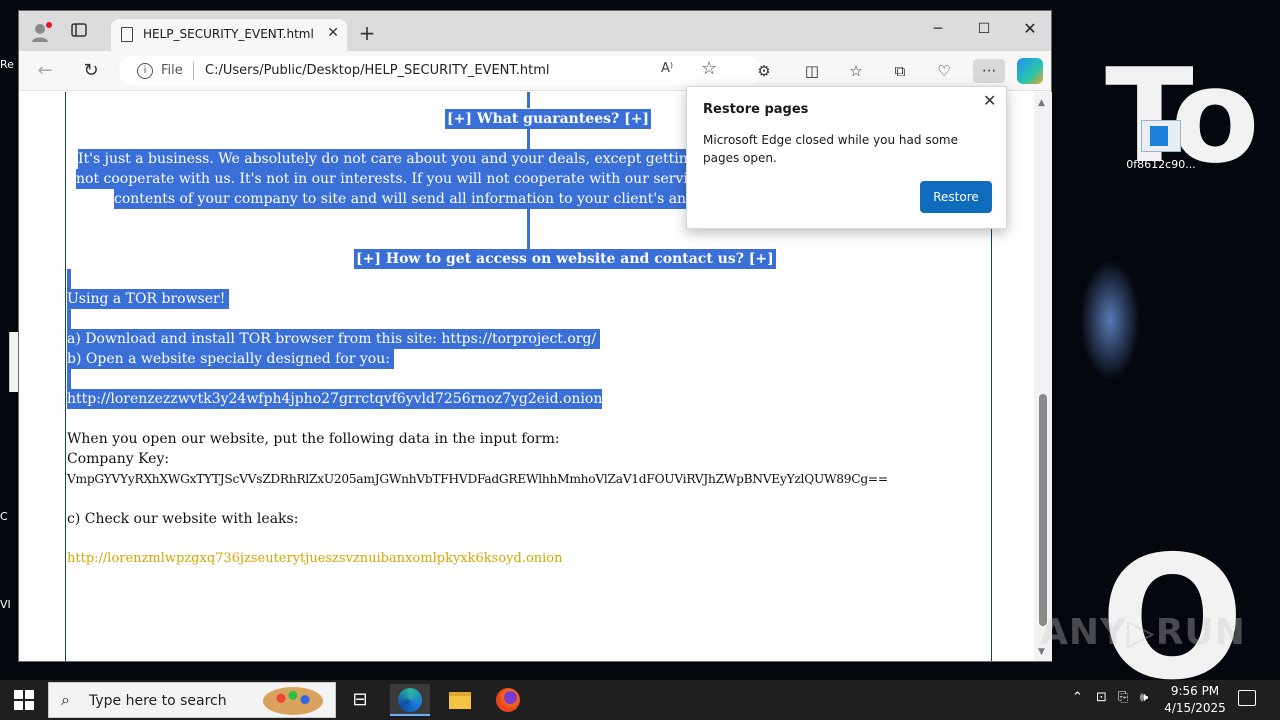 This screenshot has height=720, width=1280. What do you see at coordinates (956, 197) in the screenshot?
I see `restore-button: Restore` at bounding box center [956, 197].